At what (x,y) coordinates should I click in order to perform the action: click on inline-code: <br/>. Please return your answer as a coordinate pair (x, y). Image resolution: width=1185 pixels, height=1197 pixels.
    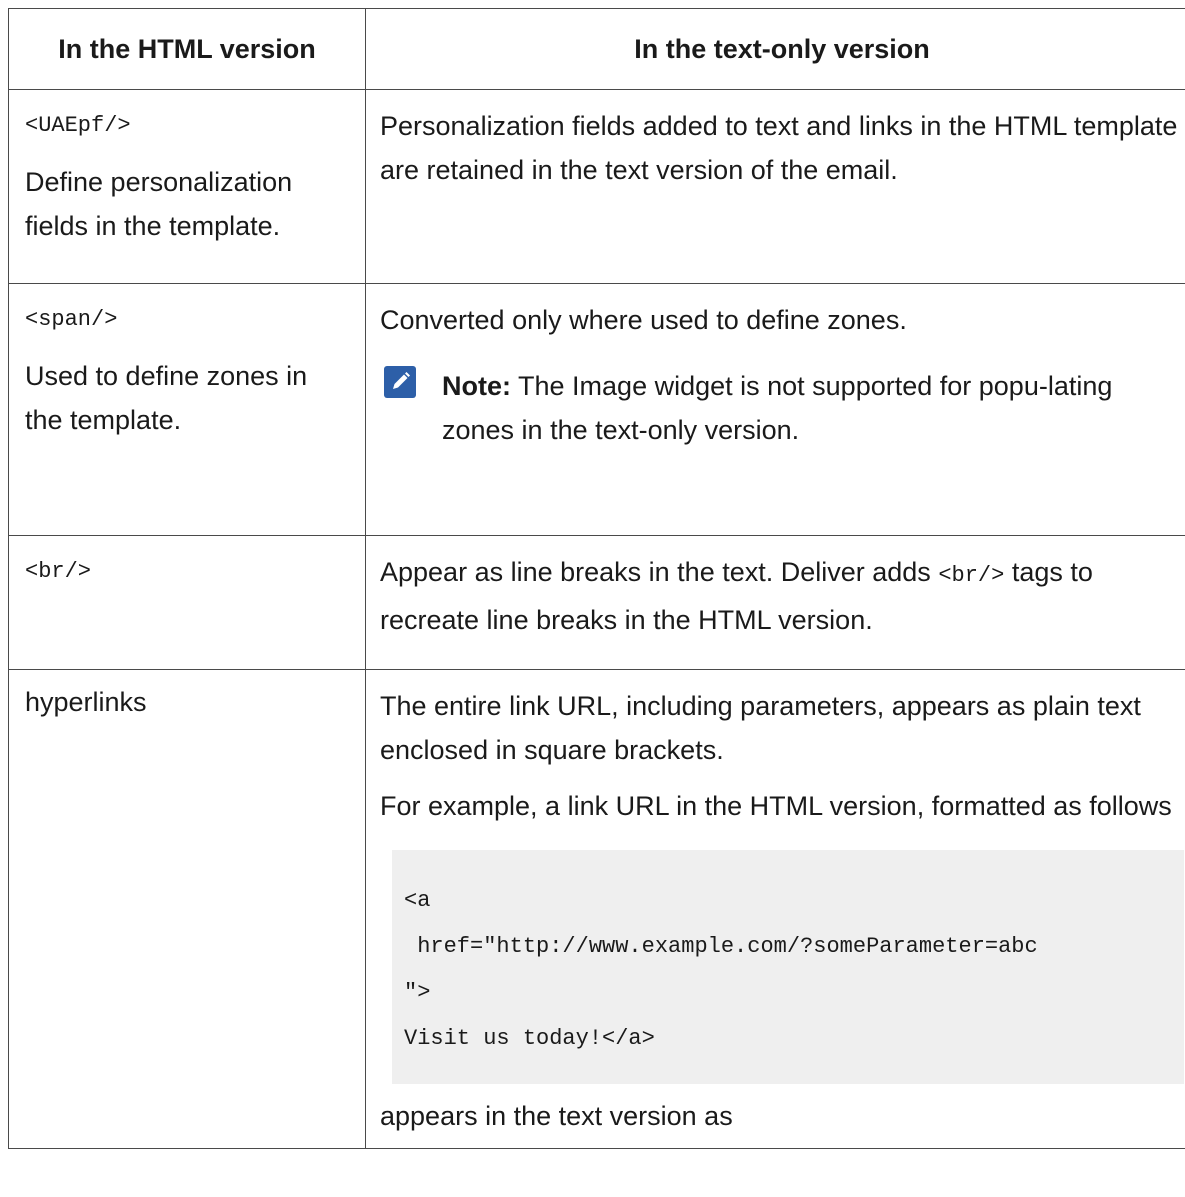
    Looking at the image, I should click on (971, 575).